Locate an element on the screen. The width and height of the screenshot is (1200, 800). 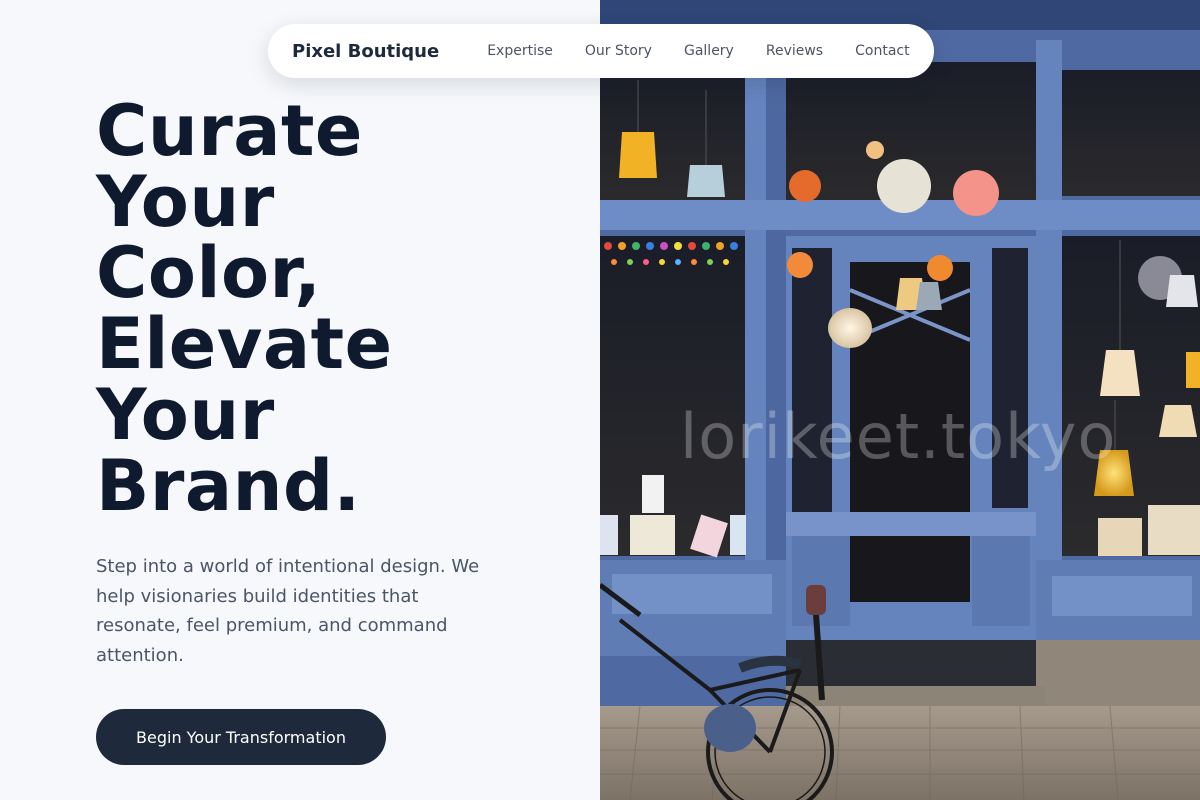
nav-link-expertise: Expertise is located at coordinates (520, 51).